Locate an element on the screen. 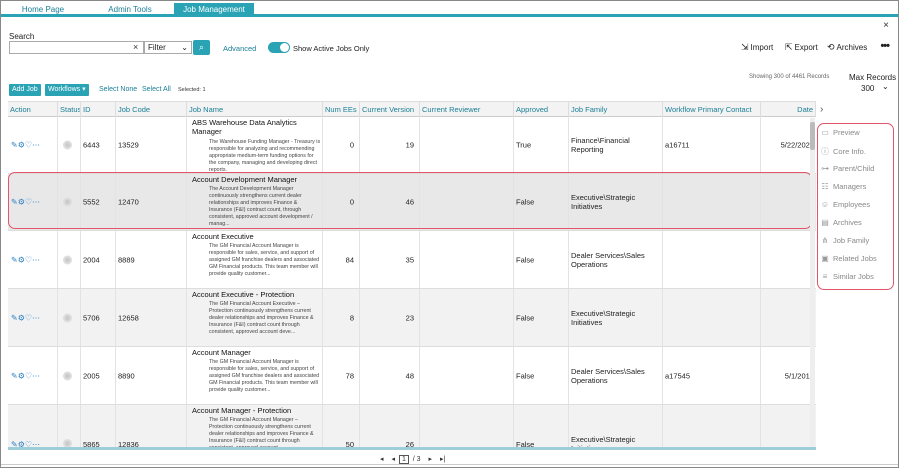 Image resolution: width=899 pixels, height=468 pixels. job-title: Account Manager - Protection is located at coordinates (257, 410).